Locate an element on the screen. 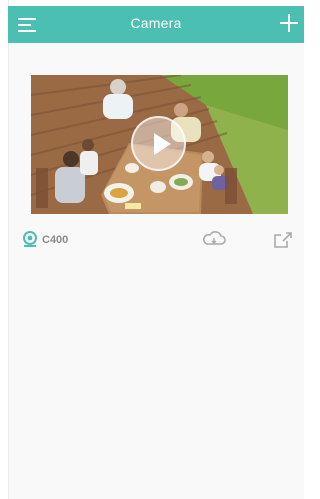 This screenshot has width=320, height=499. camera-row: C400 is located at coordinates (157, 240).